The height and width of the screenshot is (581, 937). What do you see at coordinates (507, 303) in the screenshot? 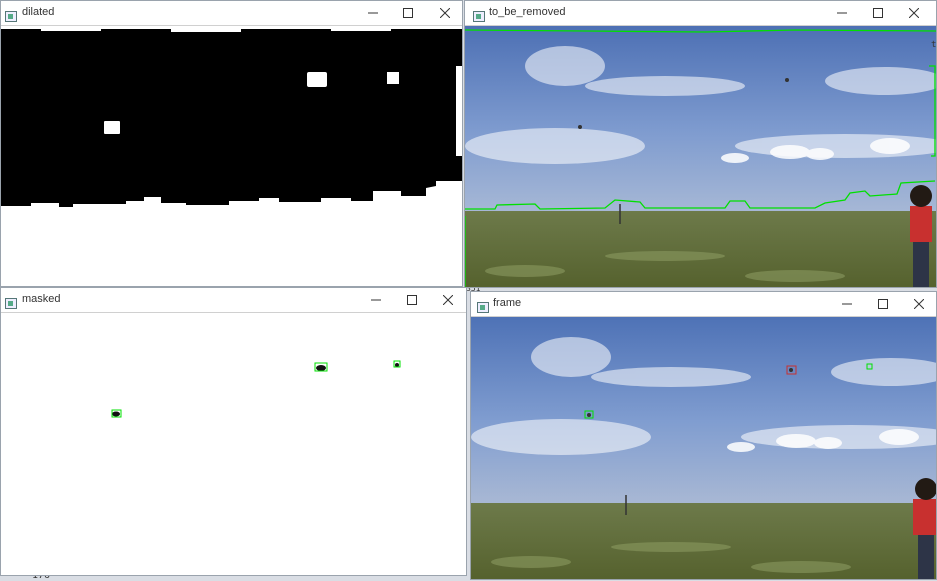
I see `window-title: frame` at bounding box center [507, 303].